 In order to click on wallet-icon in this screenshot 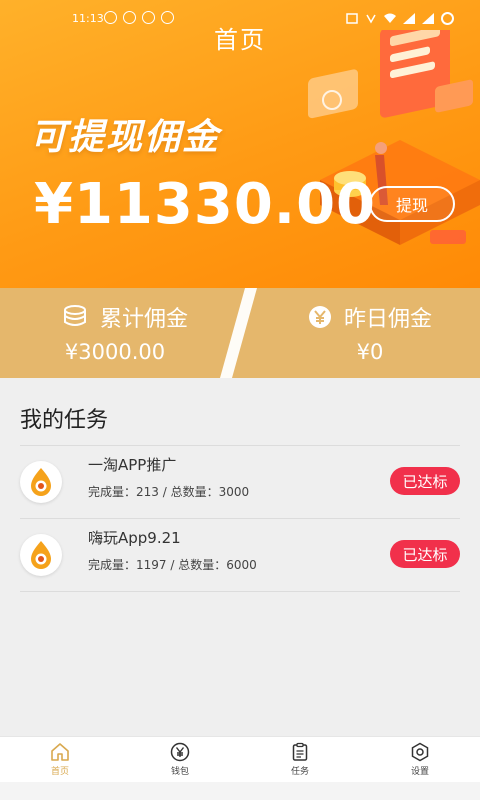, I will do `click(180, 752)`.